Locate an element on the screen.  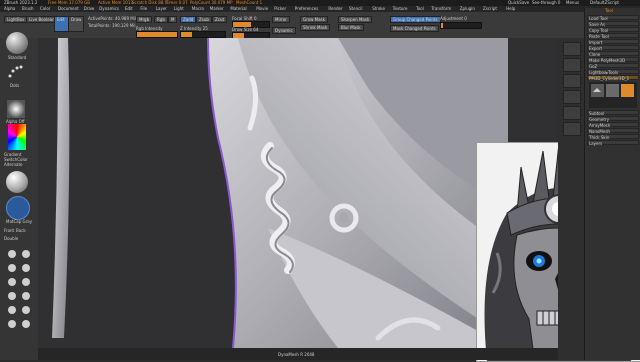
tool-thumbnails is located at coordinates (613, 95).